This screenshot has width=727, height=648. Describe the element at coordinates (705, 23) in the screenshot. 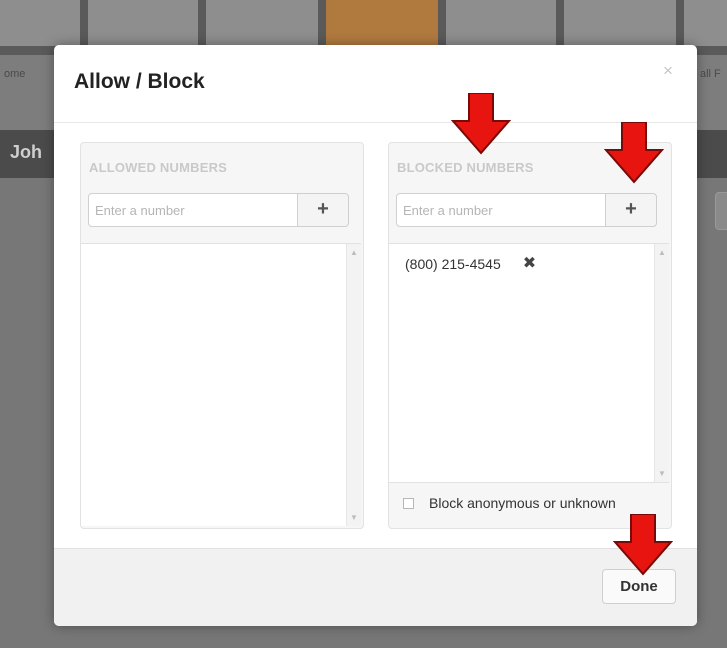

I see `nav-tile-call-features` at that location.